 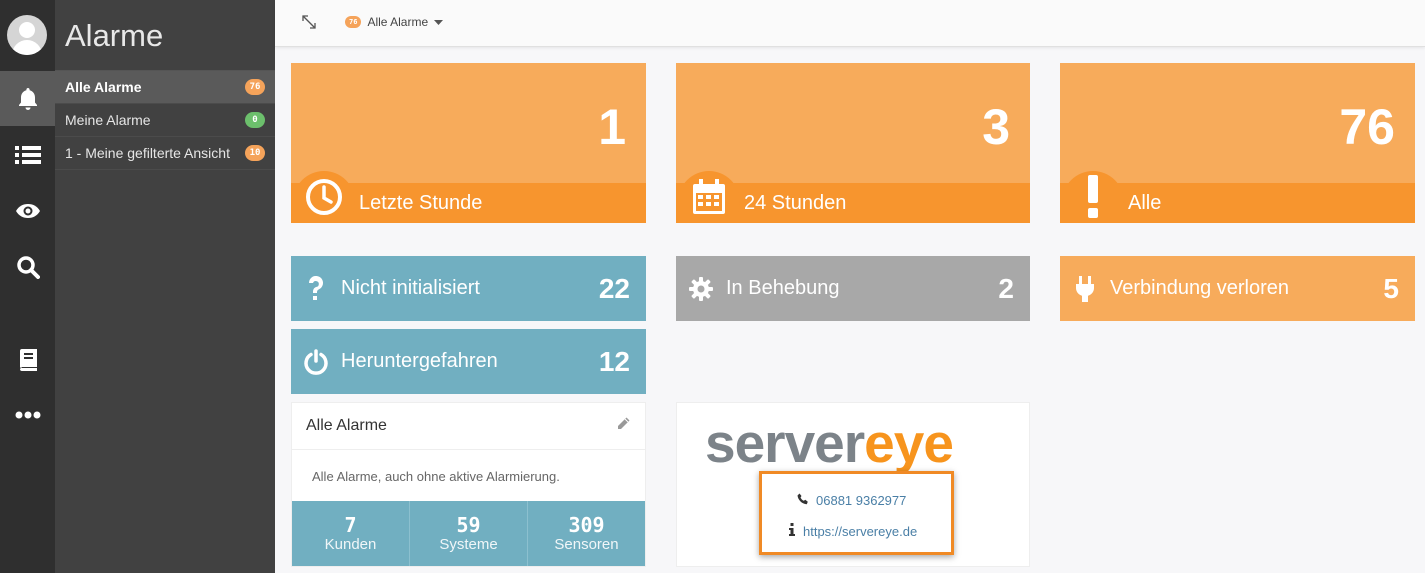 I want to click on sidebar-title: Alarme, so click(x=114, y=35).